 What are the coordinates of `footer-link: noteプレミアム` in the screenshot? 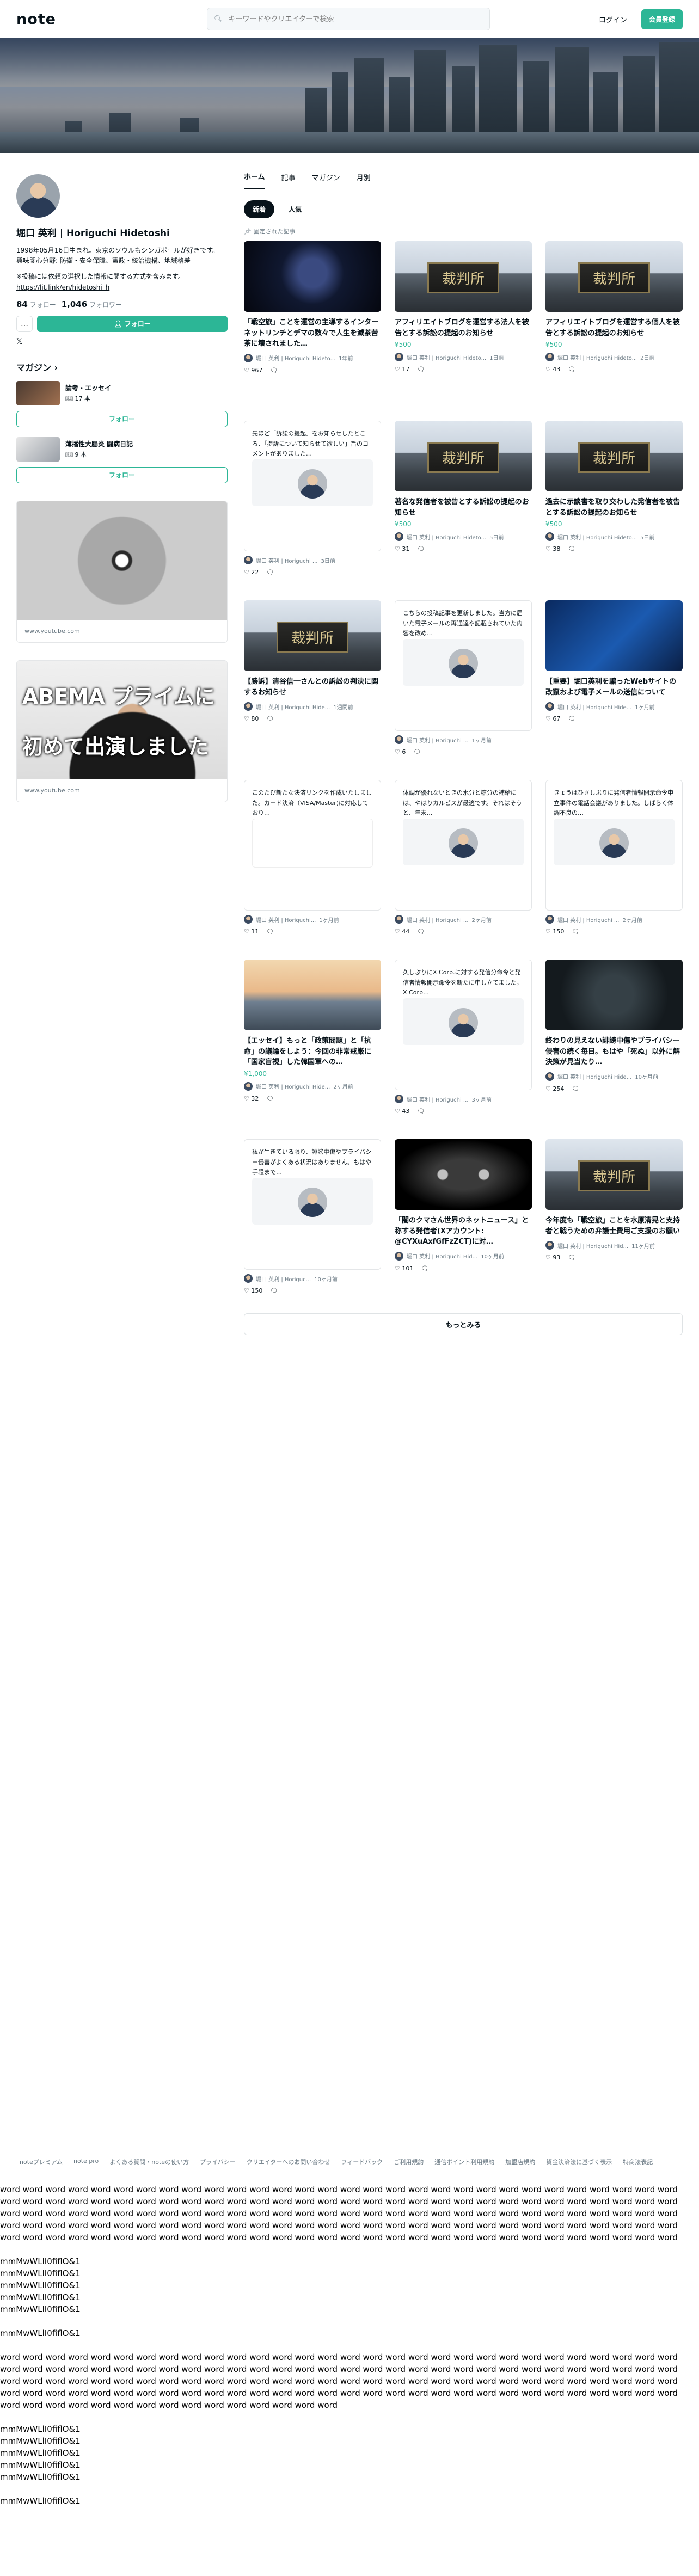 It's located at (41, 2161).